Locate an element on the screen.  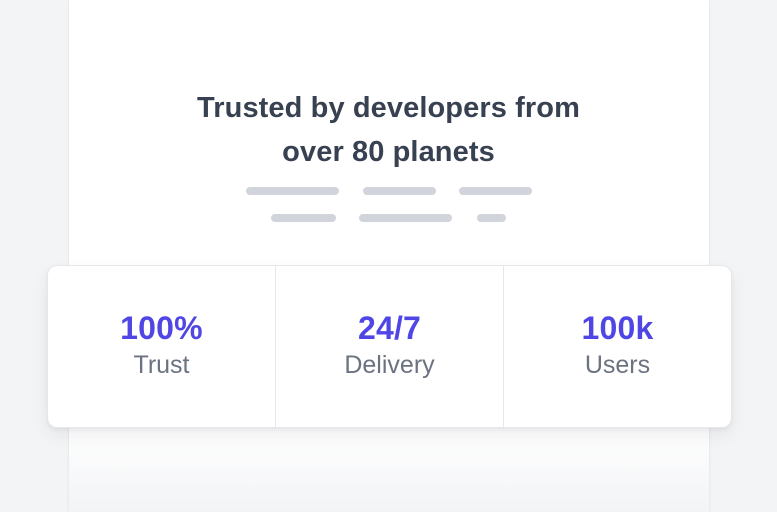
title-line-2: over 80 planets is located at coordinates (388, 152).